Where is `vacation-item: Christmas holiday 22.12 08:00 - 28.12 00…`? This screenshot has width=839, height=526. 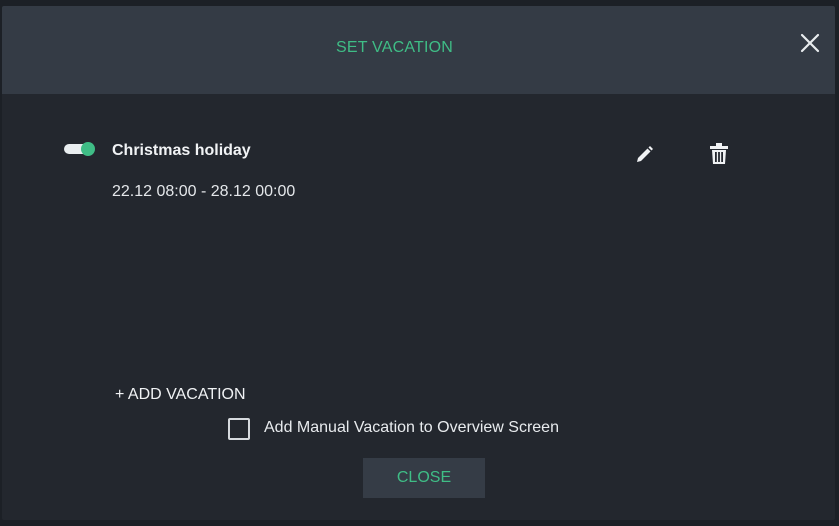
vacation-item: Christmas holiday 22.12 08:00 - 28.12 00… is located at coordinates (402, 167).